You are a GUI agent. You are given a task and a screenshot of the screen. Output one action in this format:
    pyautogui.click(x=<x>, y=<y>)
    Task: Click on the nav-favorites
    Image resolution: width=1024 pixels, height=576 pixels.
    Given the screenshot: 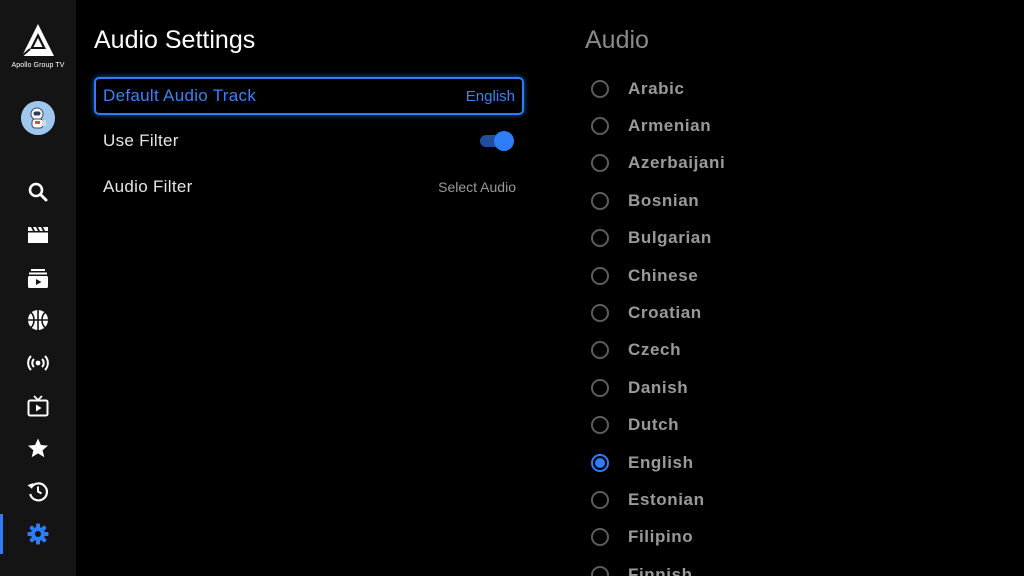 What is the action you would take?
    pyautogui.click(x=38, y=448)
    